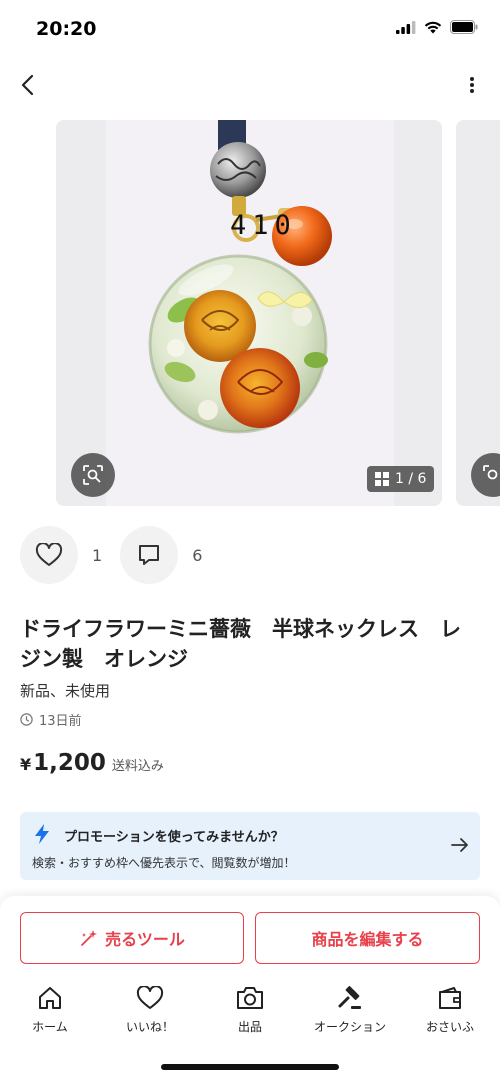 The height and width of the screenshot is (1080, 500). I want to click on comment-icon, so click(149, 555).